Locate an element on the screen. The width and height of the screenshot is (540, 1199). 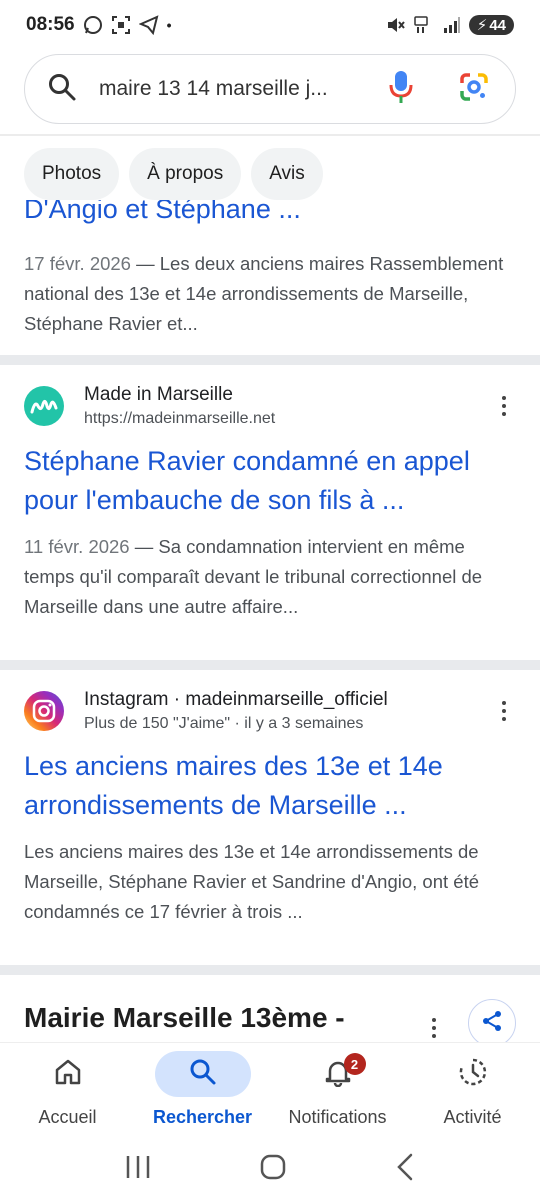
nav-activite: Activité is located at coordinates (472, 1091).